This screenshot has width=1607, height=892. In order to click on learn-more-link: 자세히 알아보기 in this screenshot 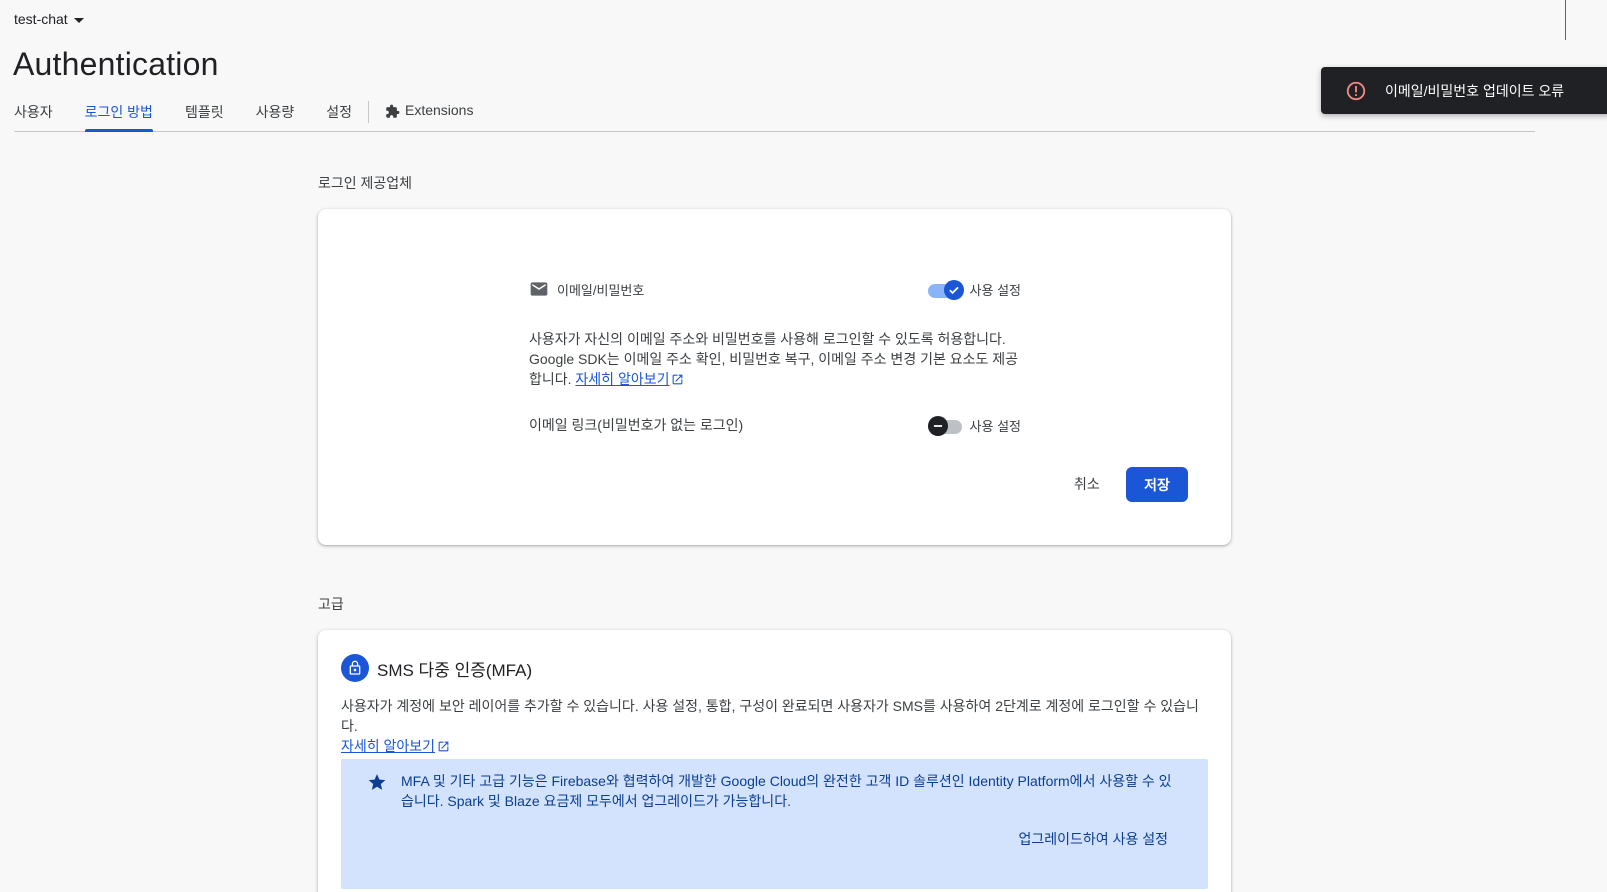, I will do `click(629, 379)`.